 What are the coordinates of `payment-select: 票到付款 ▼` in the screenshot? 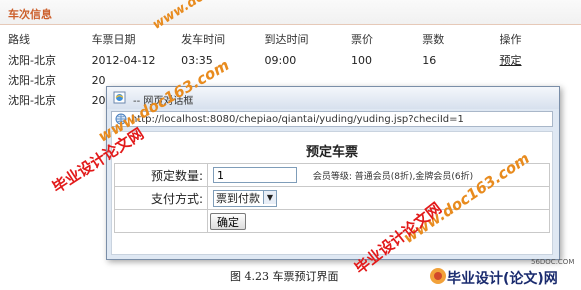 It's located at (245, 198).